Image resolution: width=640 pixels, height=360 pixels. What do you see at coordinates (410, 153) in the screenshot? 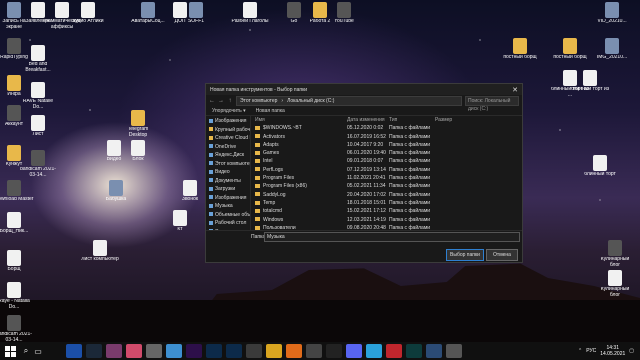
I see `folder-type: Папка с файлами` at bounding box center [410, 153].